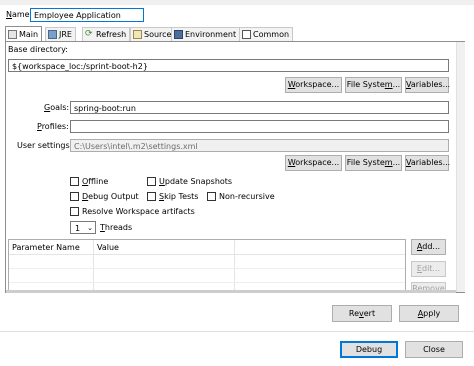 The image size is (474, 366). Describe the element at coordinates (228, 65) in the screenshot. I see `base-directory-input: ${workspace_loc:/sprint-boot-h2}` at that location.